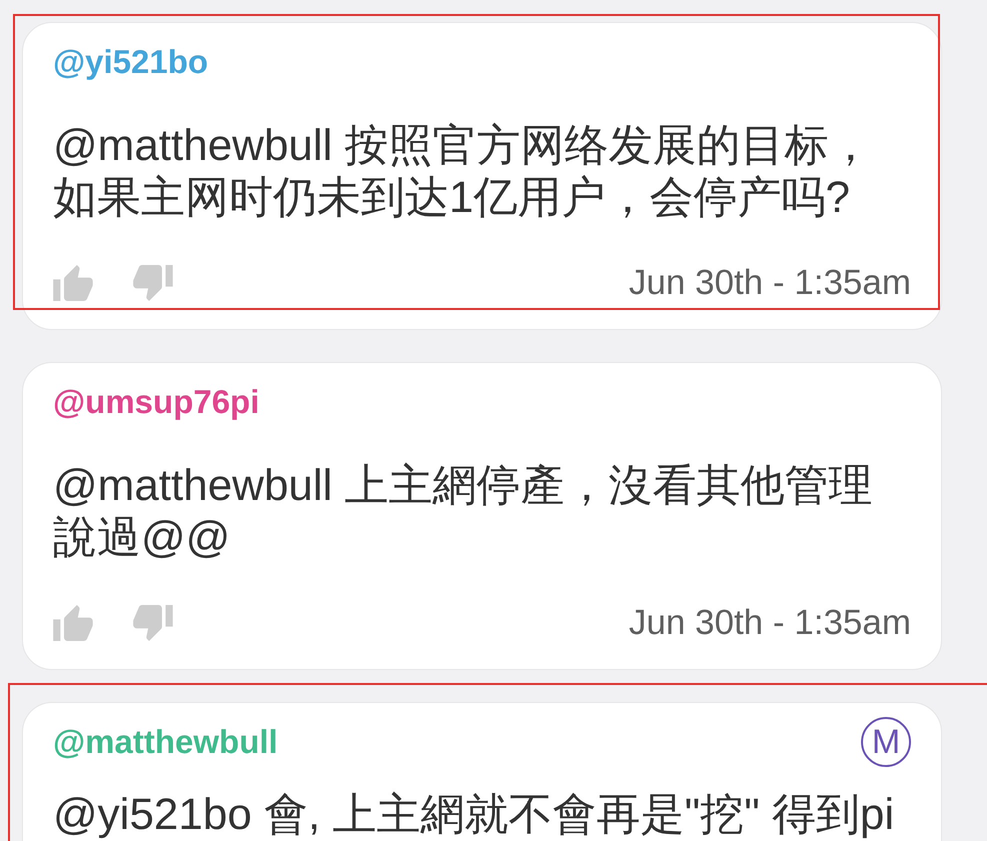 The height and width of the screenshot is (841, 987). I want to click on comment-text: @matthewbull 按照官方网络发展的目标，如果主网时仍未到达1亿用户，会停产吗?, so click(463, 172).